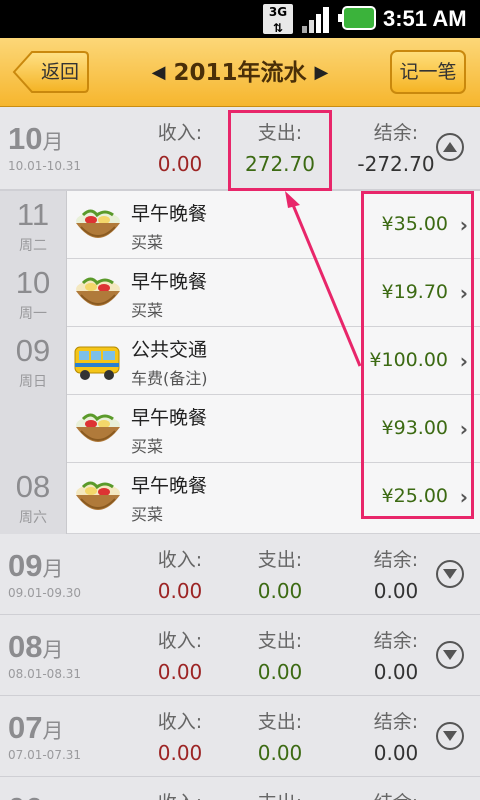  What do you see at coordinates (240, 19) in the screenshot?
I see `status-bar: 3G ⇅ 3:51 AM` at bounding box center [240, 19].